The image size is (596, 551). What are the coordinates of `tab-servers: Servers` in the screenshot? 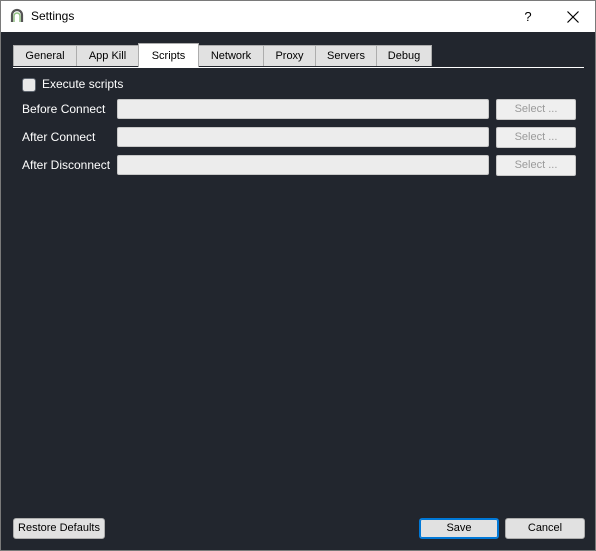 It's located at (346, 55).